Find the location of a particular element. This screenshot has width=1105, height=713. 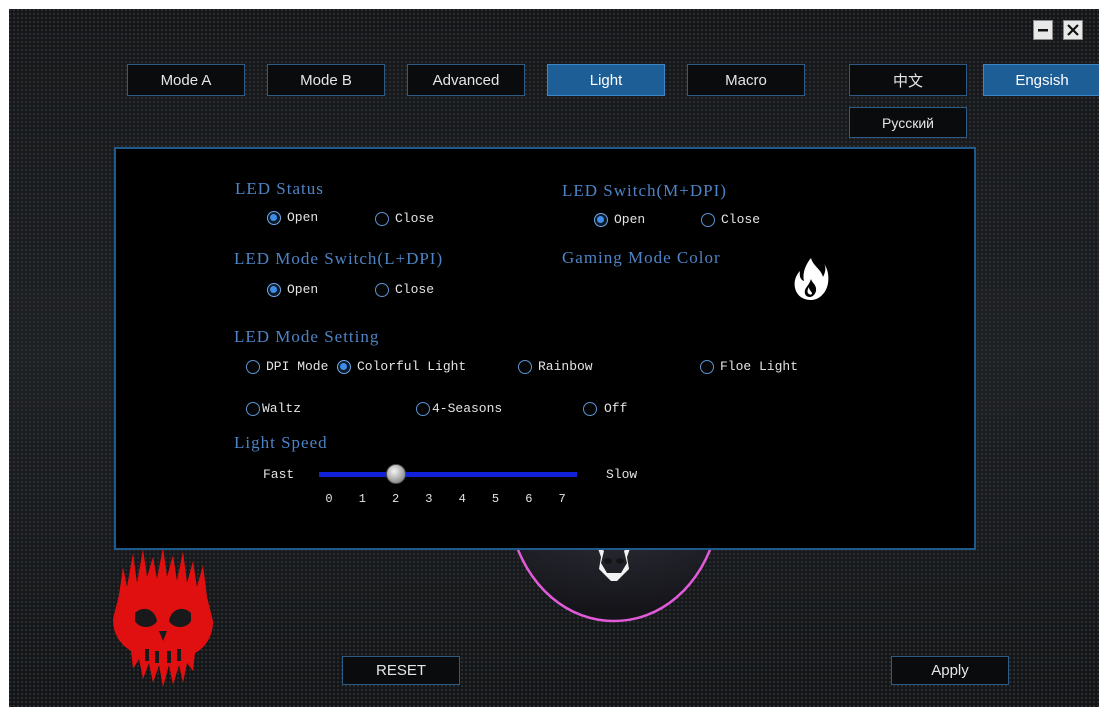

tab-macro: Macro is located at coordinates (746, 80).